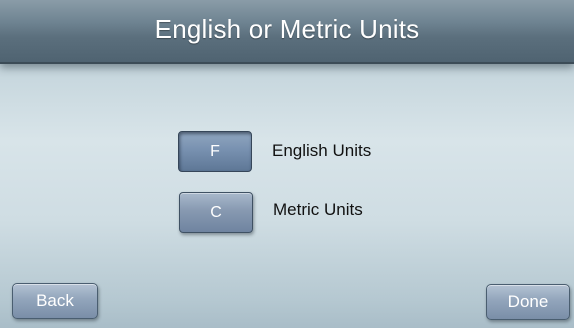 This screenshot has height=328, width=574. What do you see at coordinates (215, 151) in the screenshot?
I see `english-units-button: F` at bounding box center [215, 151].